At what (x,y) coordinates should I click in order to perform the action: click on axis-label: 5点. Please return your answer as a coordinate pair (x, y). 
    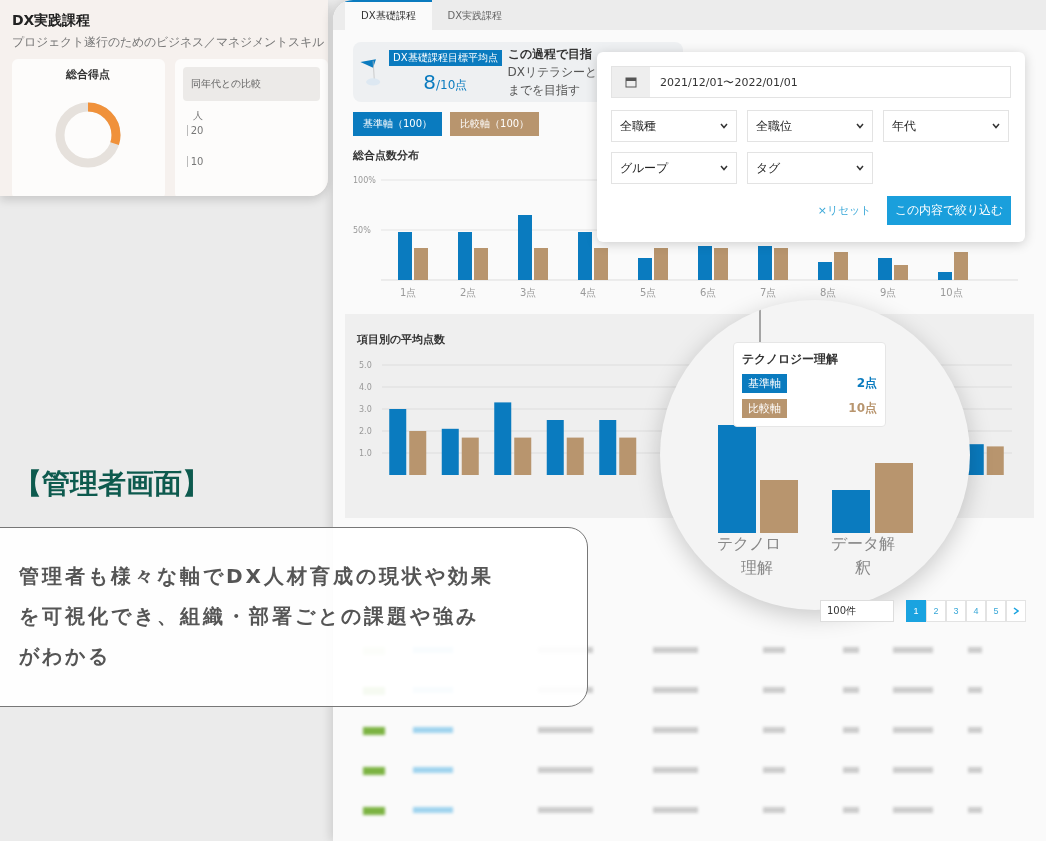
    Looking at the image, I should click on (648, 292).